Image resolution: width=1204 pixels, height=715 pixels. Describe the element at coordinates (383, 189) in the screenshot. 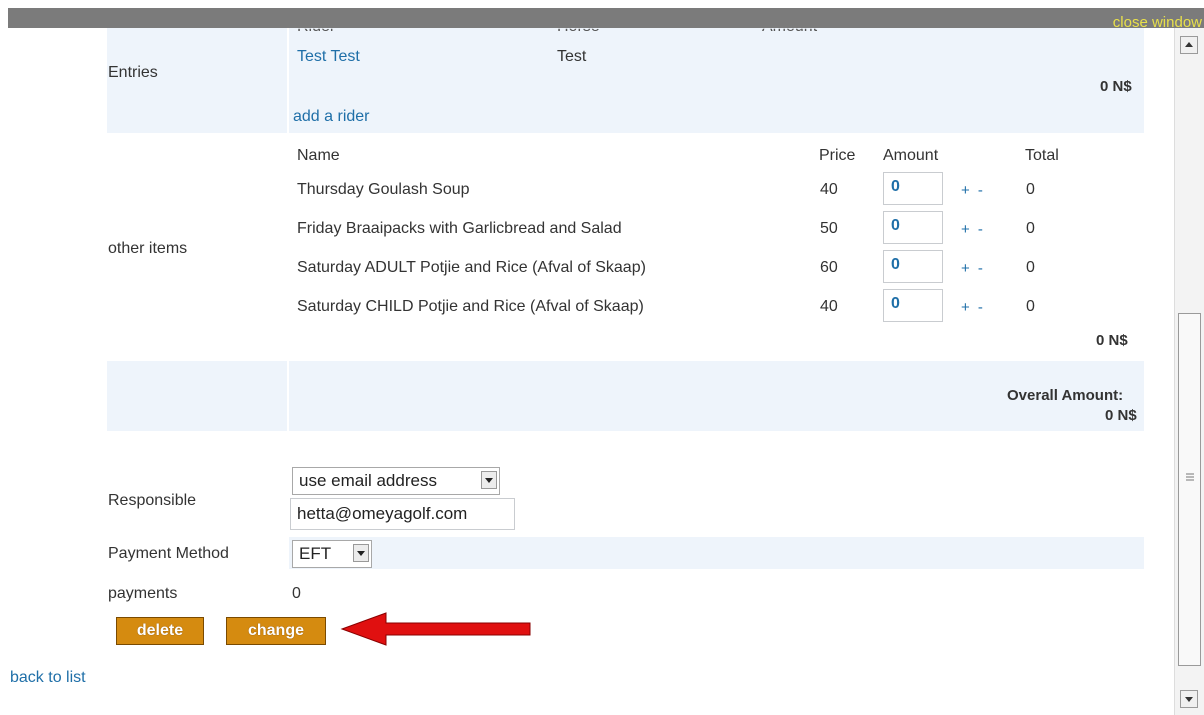

I see `item-name: Thursday Goulash Soup` at that location.